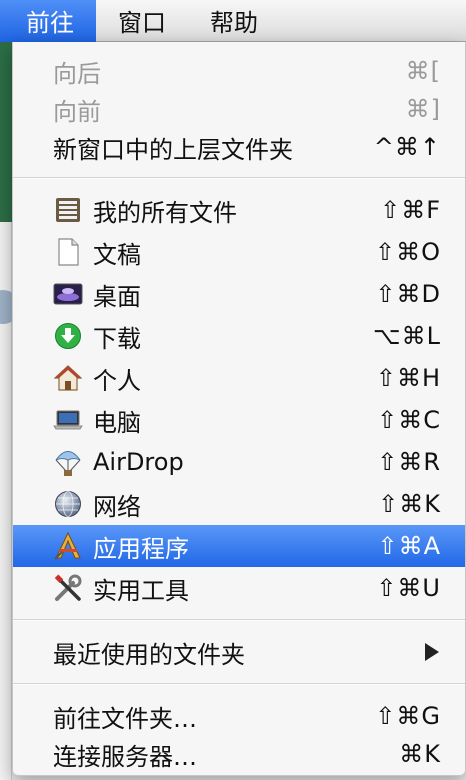 The width and height of the screenshot is (466, 780). Describe the element at coordinates (77, 111) in the screenshot. I see `menu-item-label: 向前` at that location.